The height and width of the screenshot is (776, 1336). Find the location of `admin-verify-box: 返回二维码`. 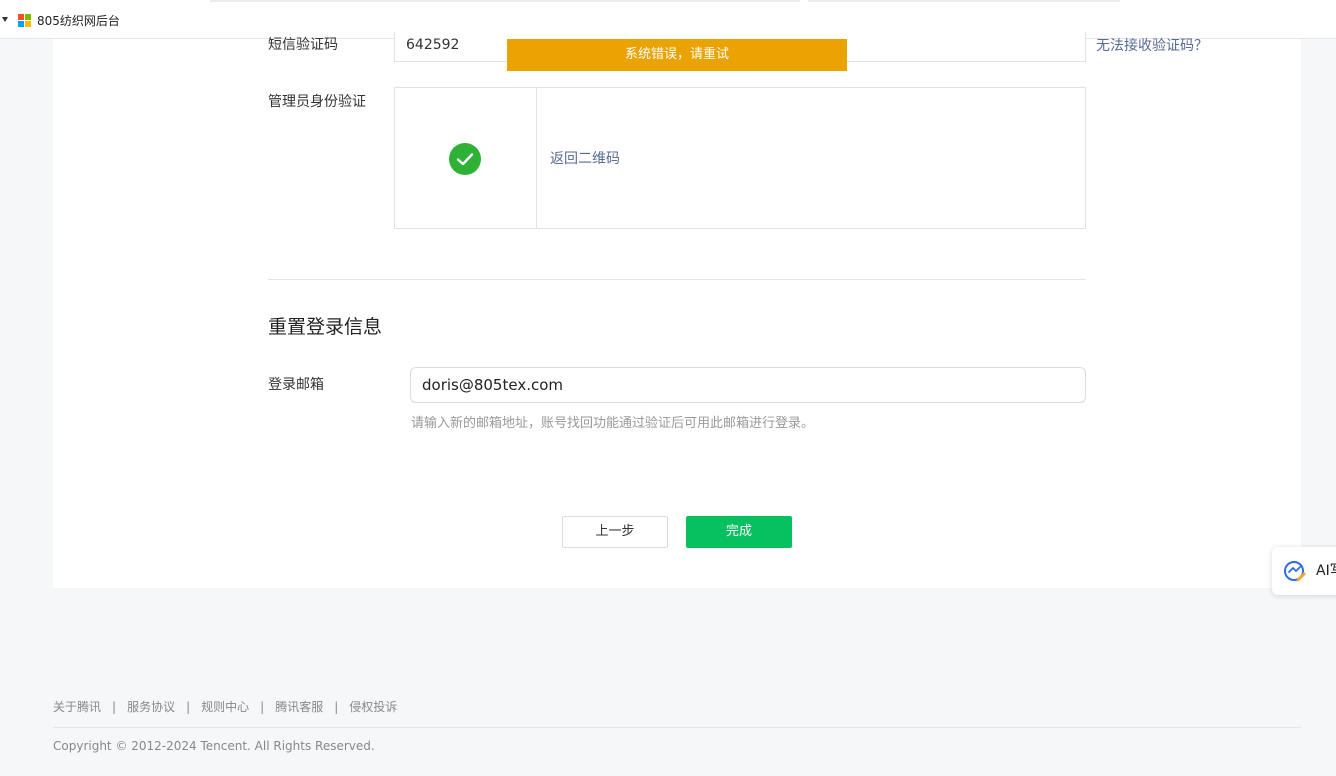

admin-verify-box: 返回二维码 is located at coordinates (740, 158).